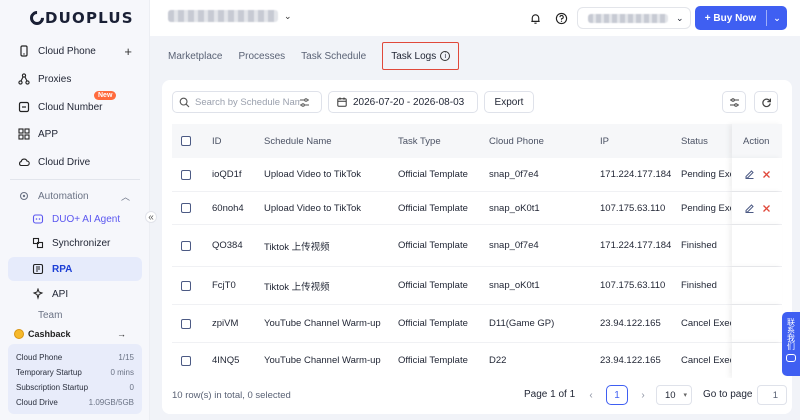 The height and width of the screenshot is (420, 800). Describe the element at coordinates (24, 134) in the screenshot. I see `apps-icon` at that location.